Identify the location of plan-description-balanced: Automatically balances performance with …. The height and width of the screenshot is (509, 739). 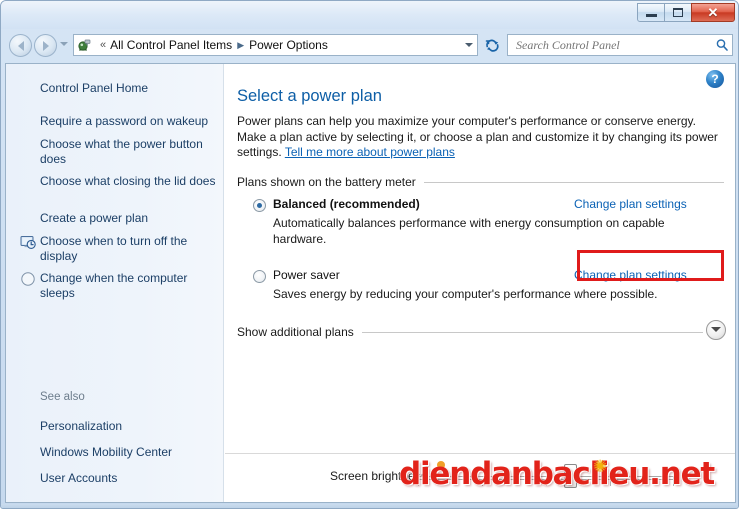
(469, 231).